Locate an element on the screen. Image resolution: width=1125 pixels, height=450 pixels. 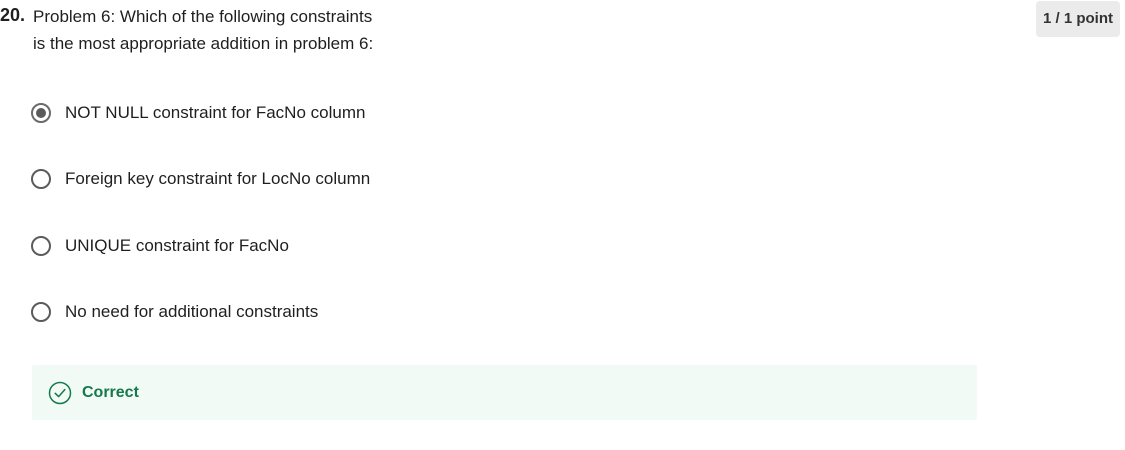
option-label: NOT NULL constraint for FacNo column is located at coordinates (215, 112).